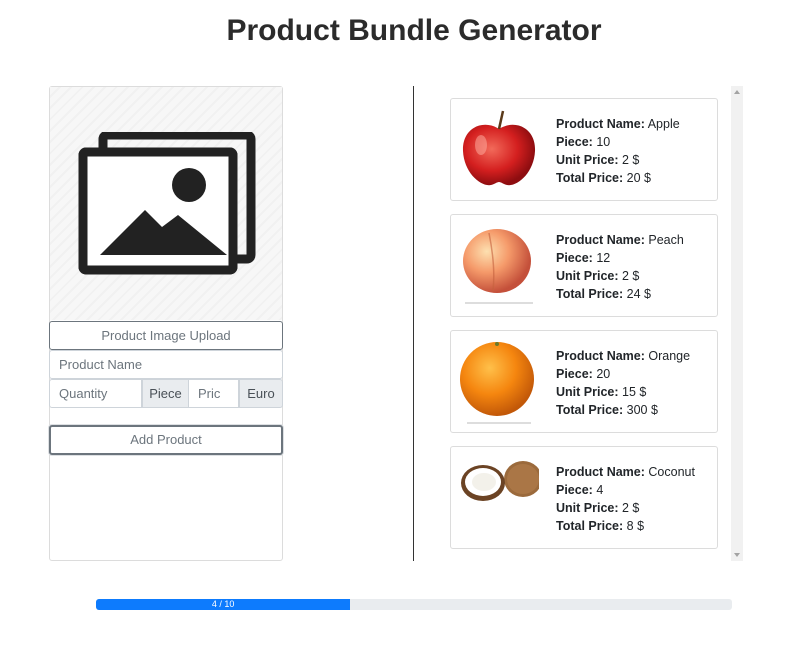  Describe the element at coordinates (666, 240) in the screenshot. I see `product-name-value: Peach` at that location.